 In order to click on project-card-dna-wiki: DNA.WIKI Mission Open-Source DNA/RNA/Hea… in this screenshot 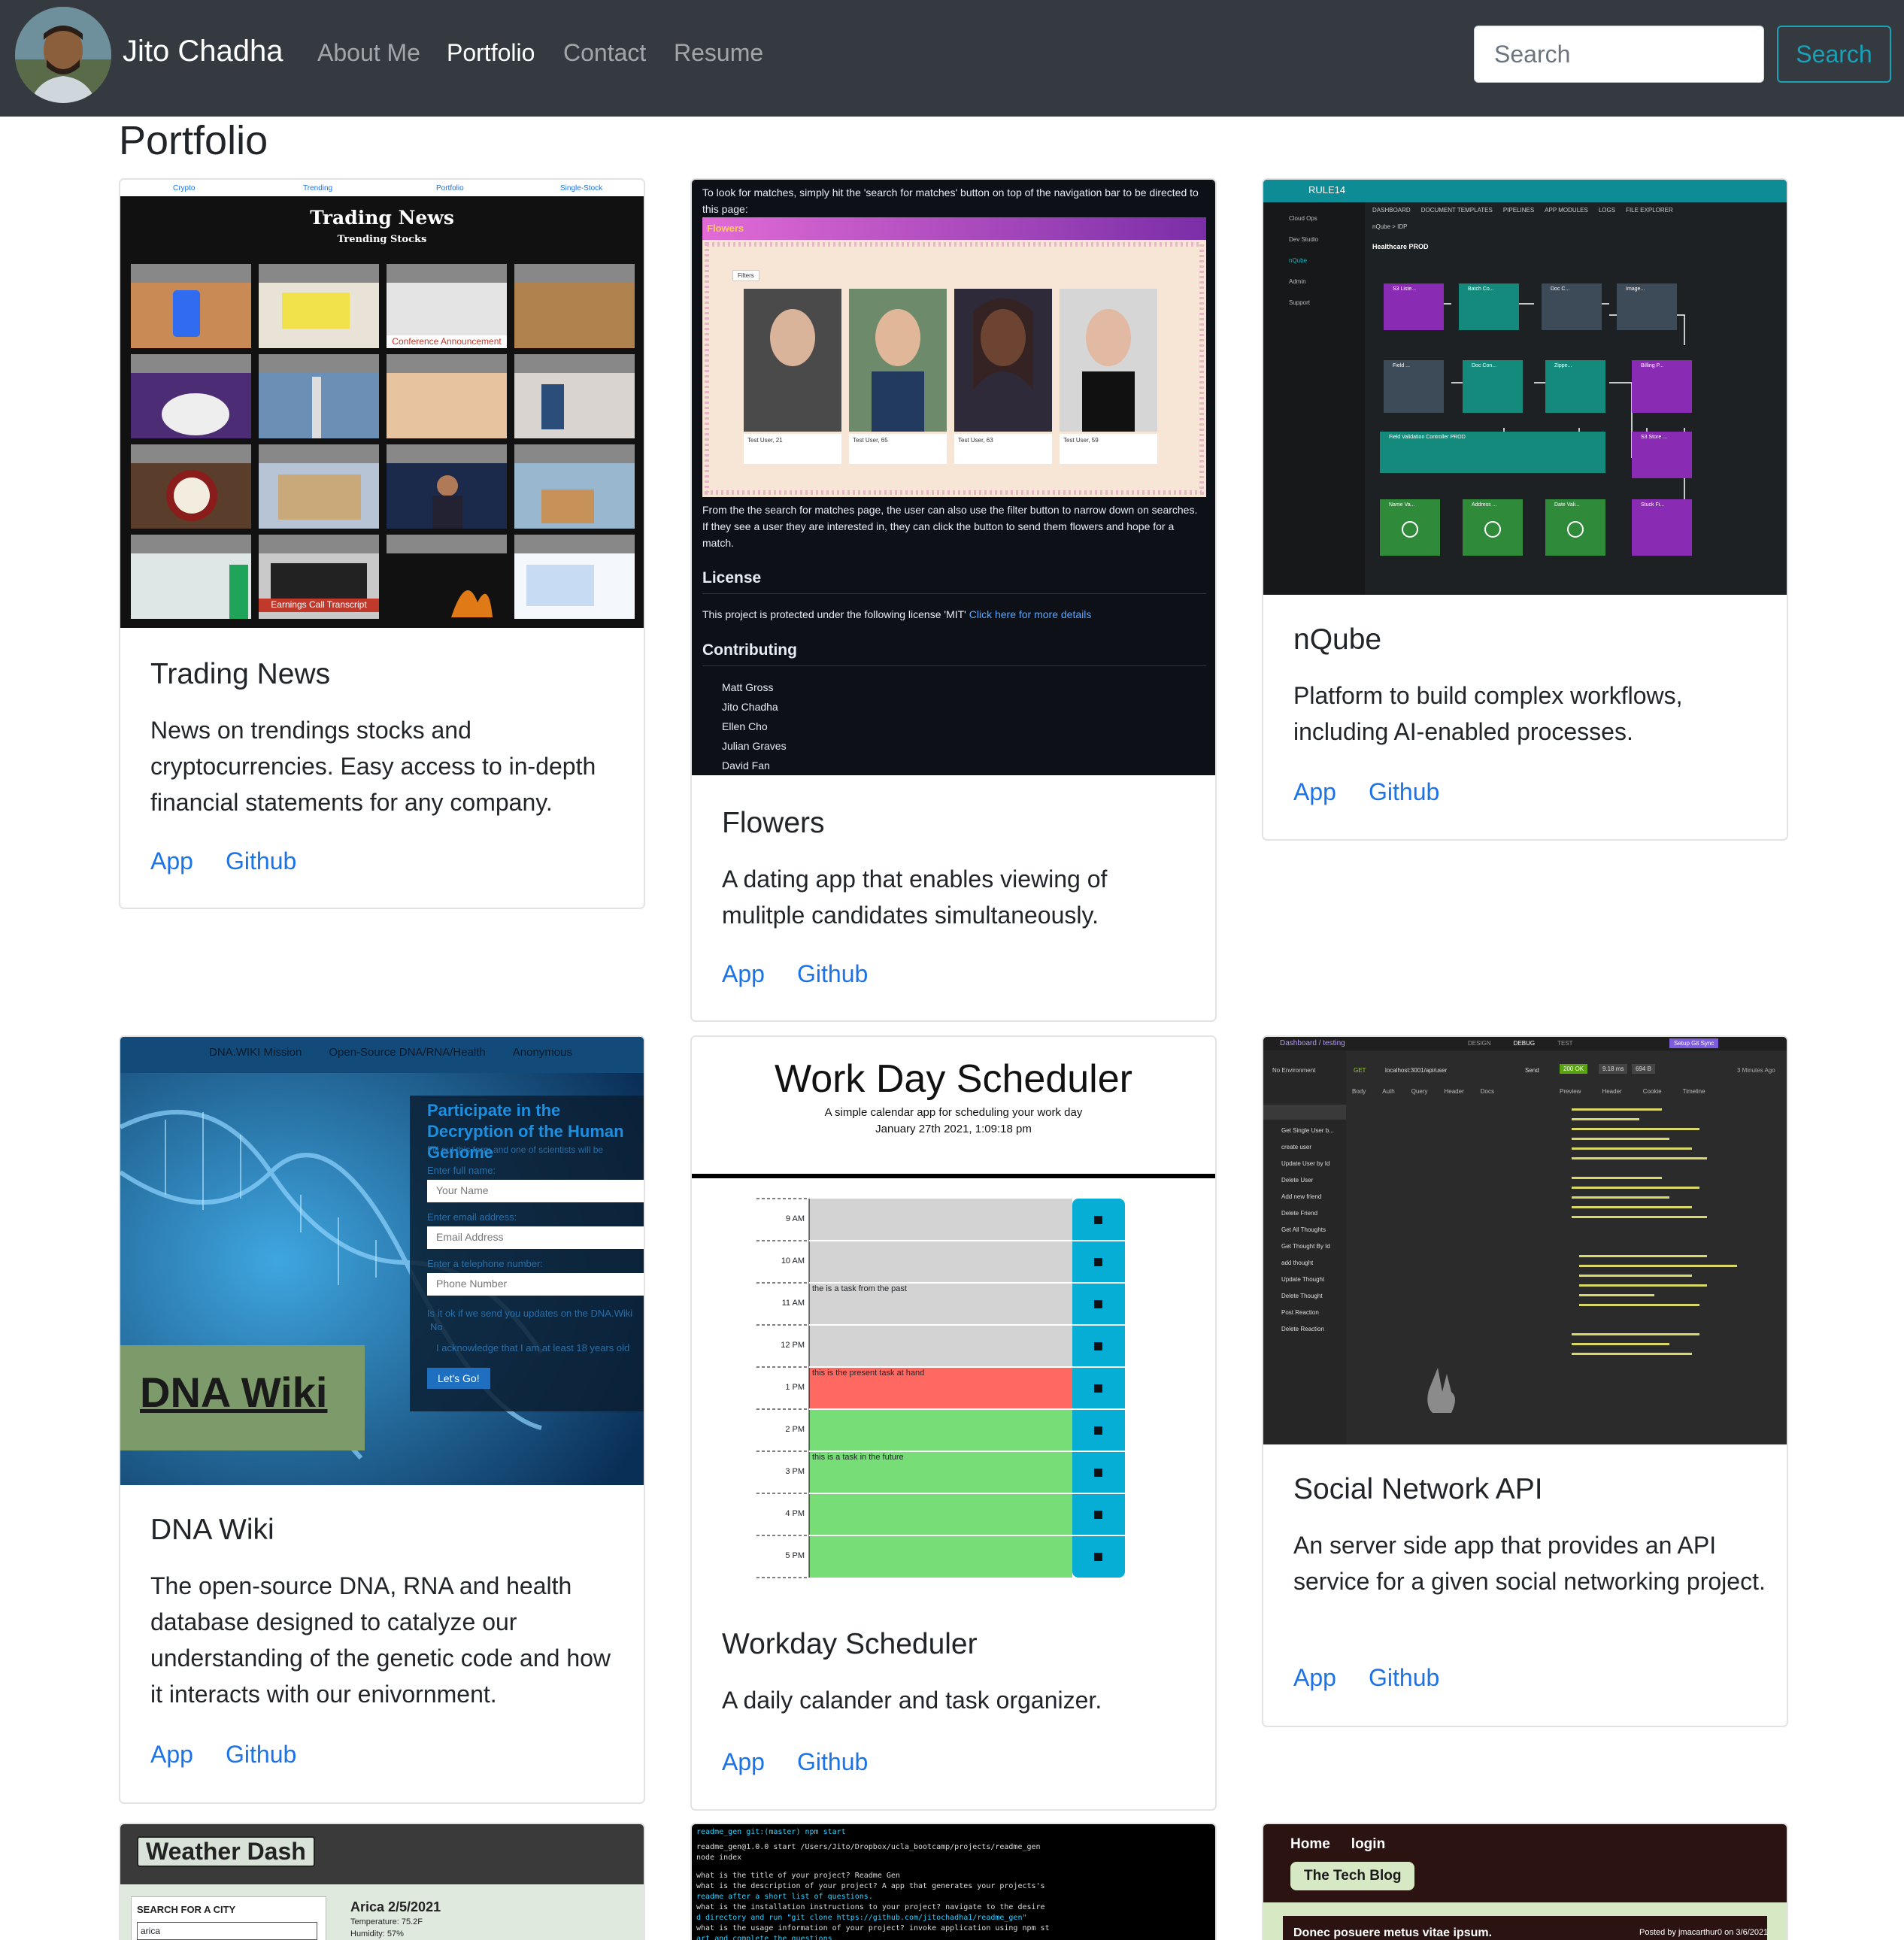, I will do `click(382, 1419)`.